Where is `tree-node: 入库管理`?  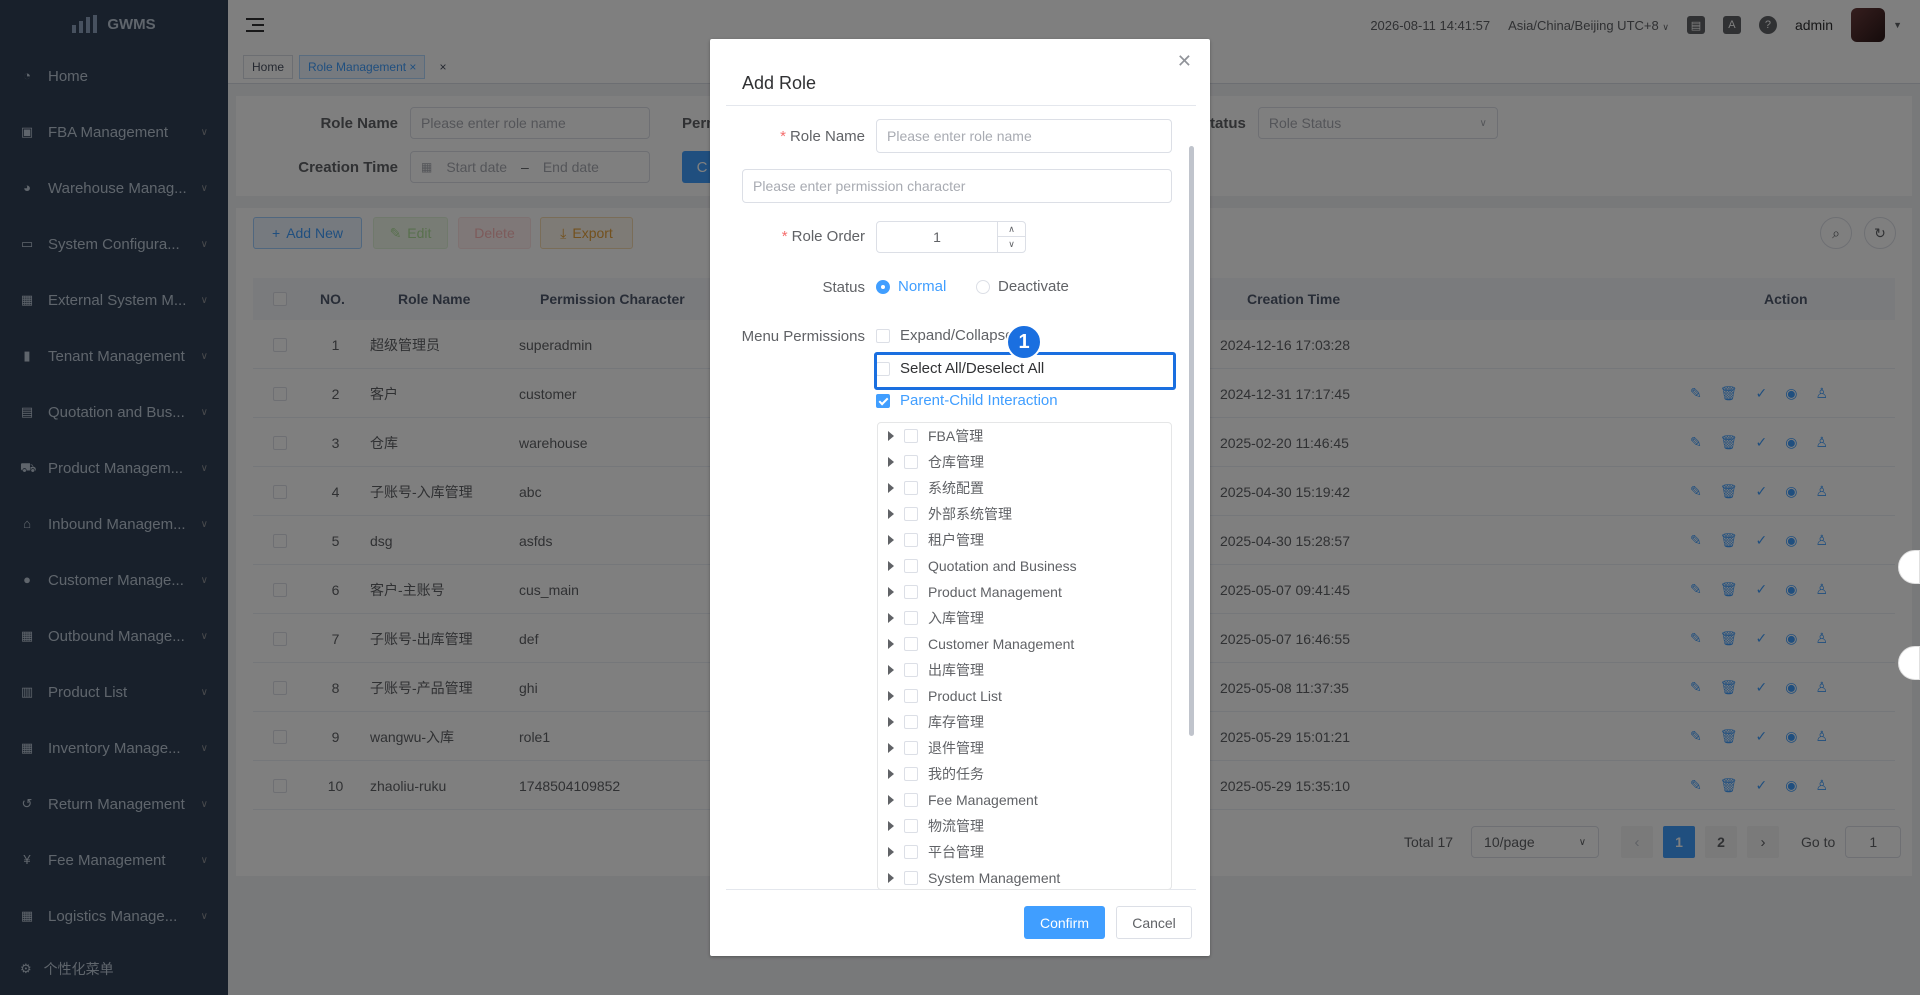 tree-node: 入库管理 is located at coordinates (936, 618).